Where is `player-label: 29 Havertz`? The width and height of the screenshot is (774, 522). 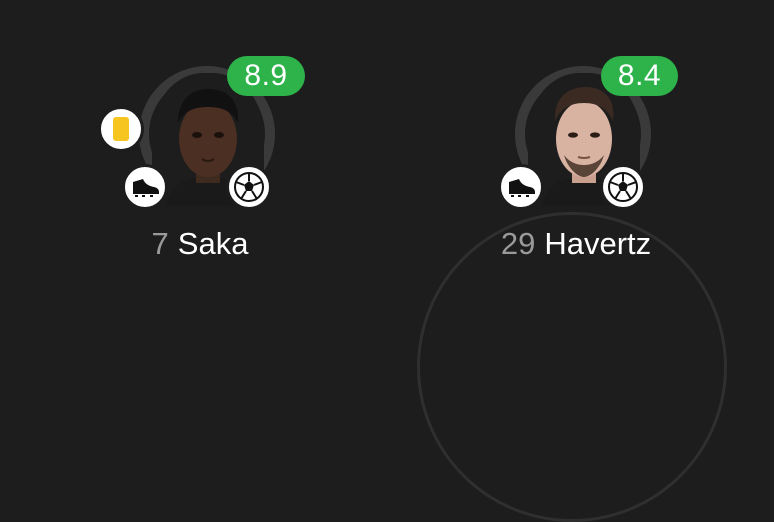 player-label: 29 Havertz is located at coordinates (576, 244).